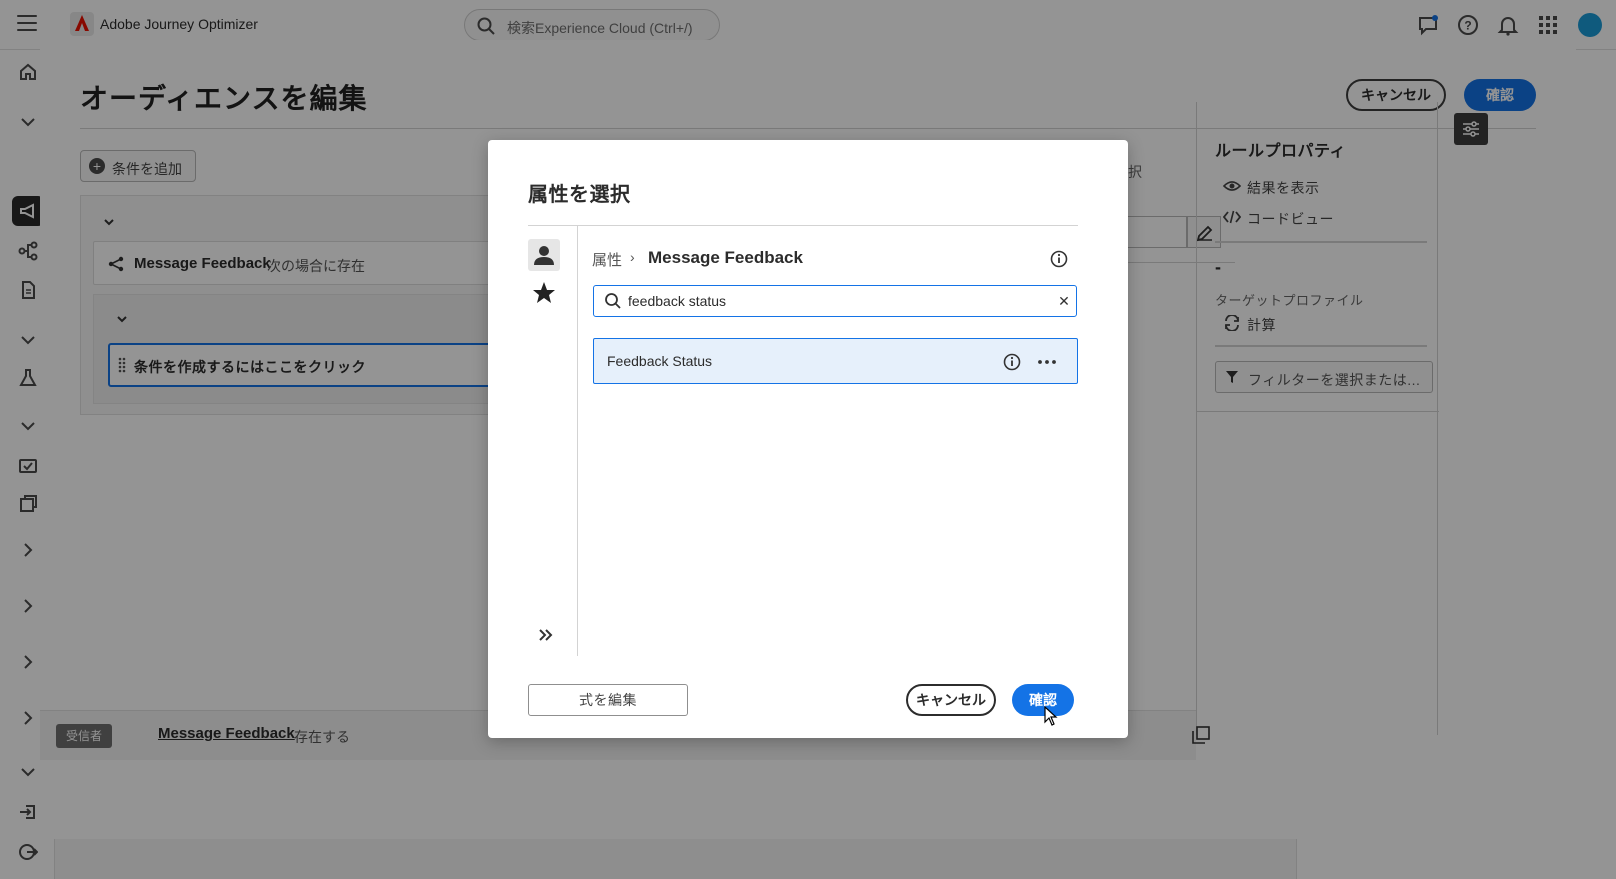 The width and height of the screenshot is (1616, 879). What do you see at coordinates (613, 301) in the screenshot?
I see `search-icon` at bounding box center [613, 301].